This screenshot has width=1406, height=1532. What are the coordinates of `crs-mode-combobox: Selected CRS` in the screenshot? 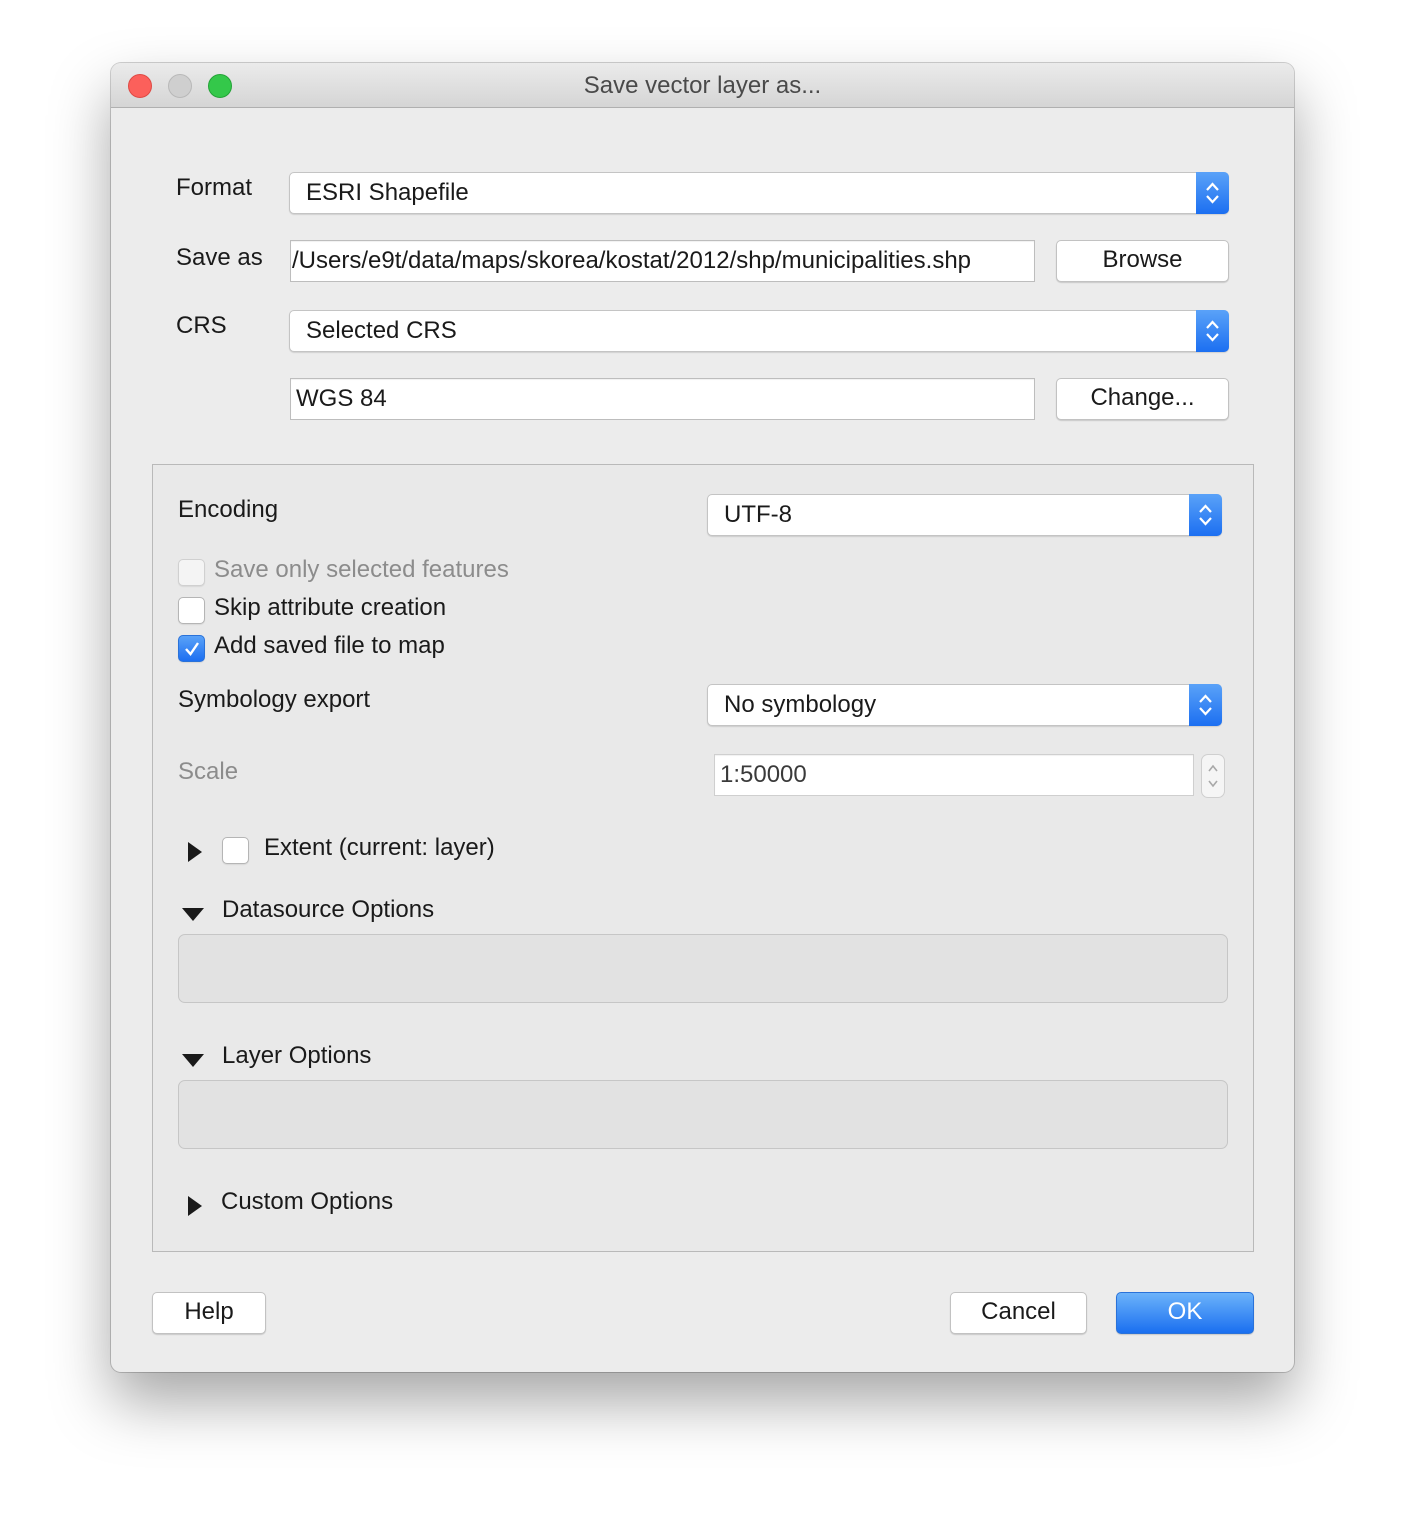 It's located at (759, 331).